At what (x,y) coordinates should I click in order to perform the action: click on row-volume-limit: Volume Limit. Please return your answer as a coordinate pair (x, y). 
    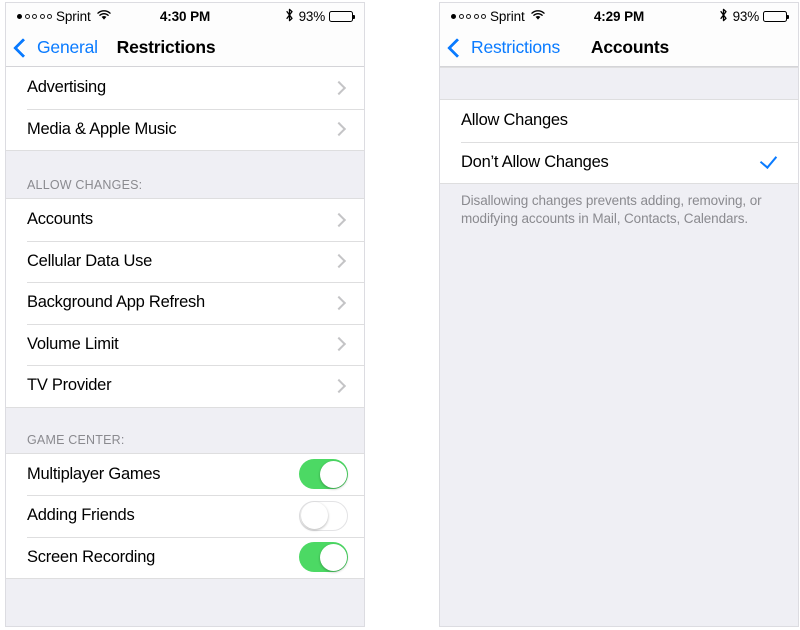
    Looking at the image, I should click on (185, 344).